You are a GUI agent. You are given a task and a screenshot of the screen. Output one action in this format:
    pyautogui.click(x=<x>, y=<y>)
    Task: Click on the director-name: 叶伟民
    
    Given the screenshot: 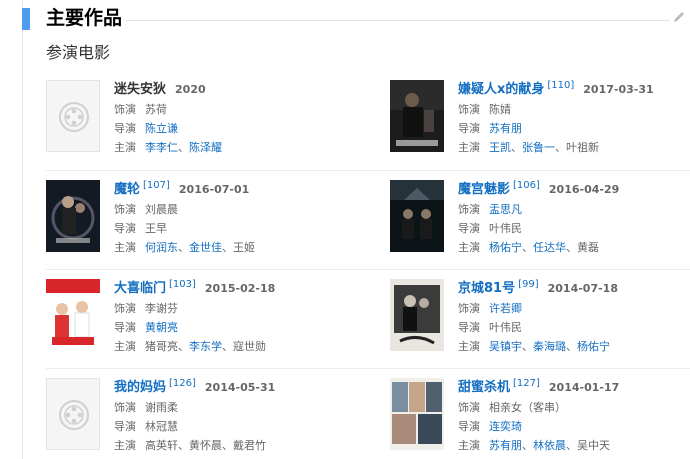 What is the action you would take?
    pyautogui.click(x=505, y=327)
    